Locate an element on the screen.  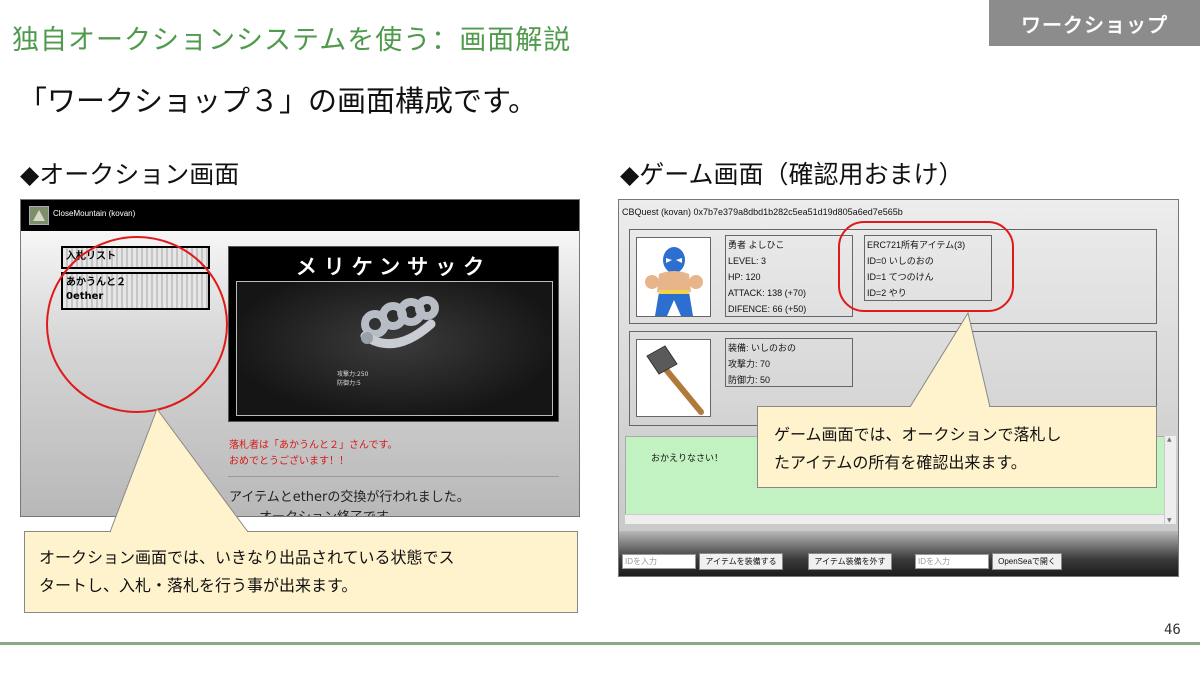
game-callout: ゲーム画面では、オークションで落札し たアイテムの所有を確認出来ます。 is located at coordinates (957, 447).